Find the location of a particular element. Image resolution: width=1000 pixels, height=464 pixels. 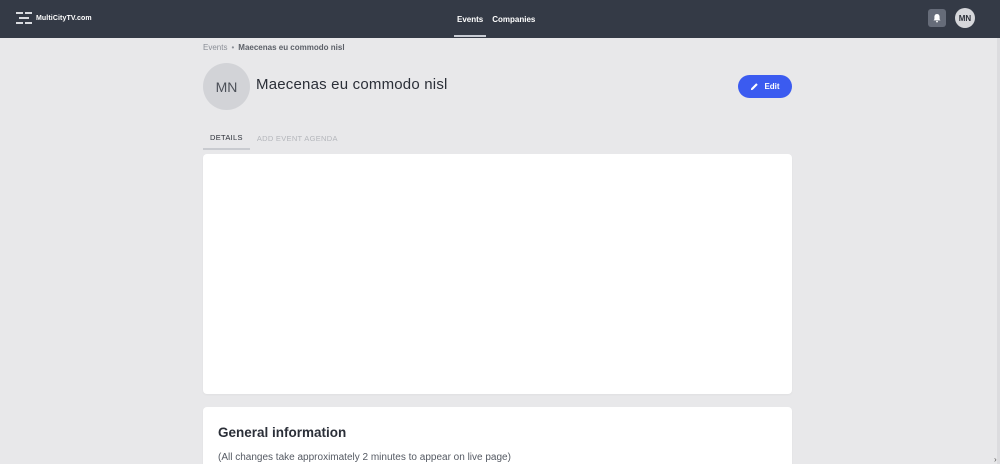

breadcrumb-events-link: Events is located at coordinates (215, 47).